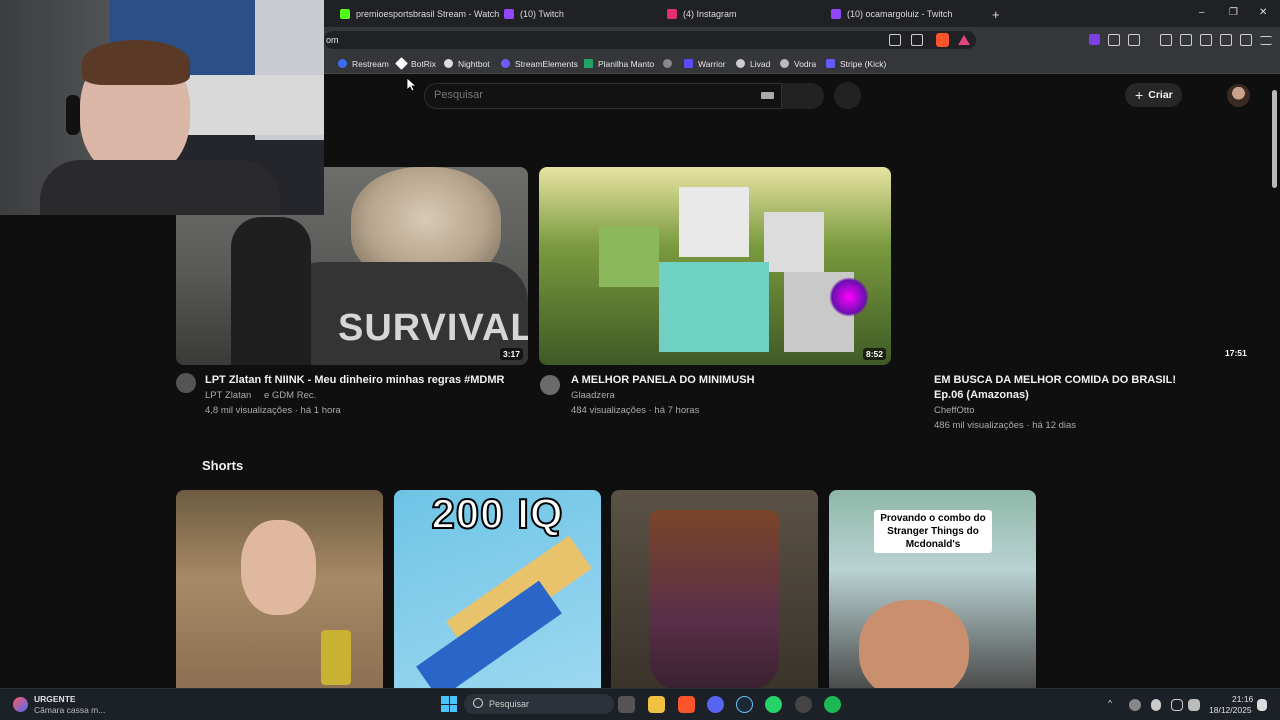  I want to click on address-bar: om, so click(650, 40).